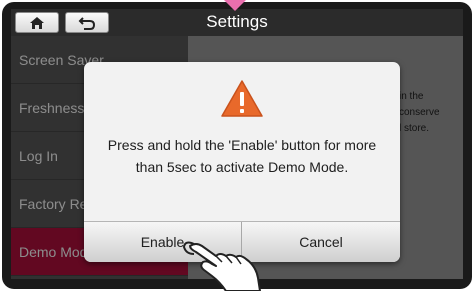 This screenshot has width=474, height=291. I want to click on warning-icon, so click(242, 98).